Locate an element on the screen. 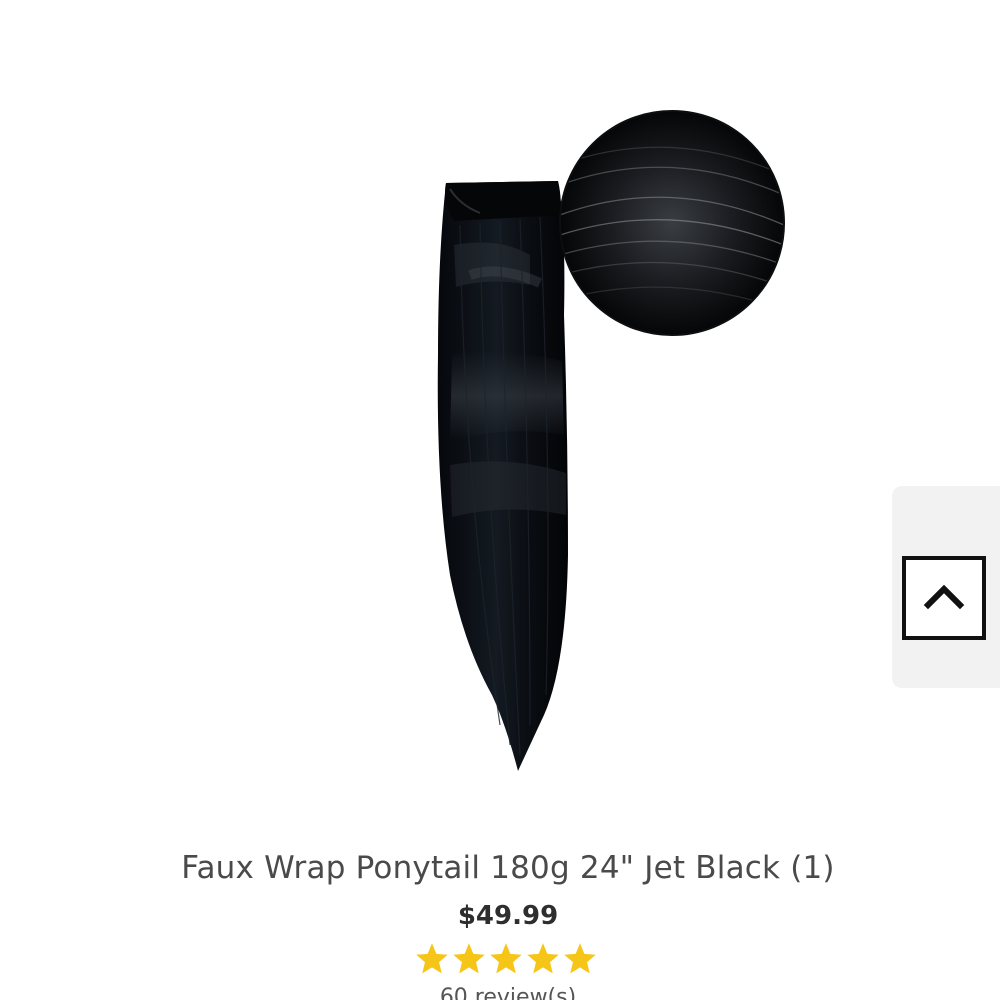 The image size is (1000, 1000). scroll-to-top-button is located at coordinates (944, 598).